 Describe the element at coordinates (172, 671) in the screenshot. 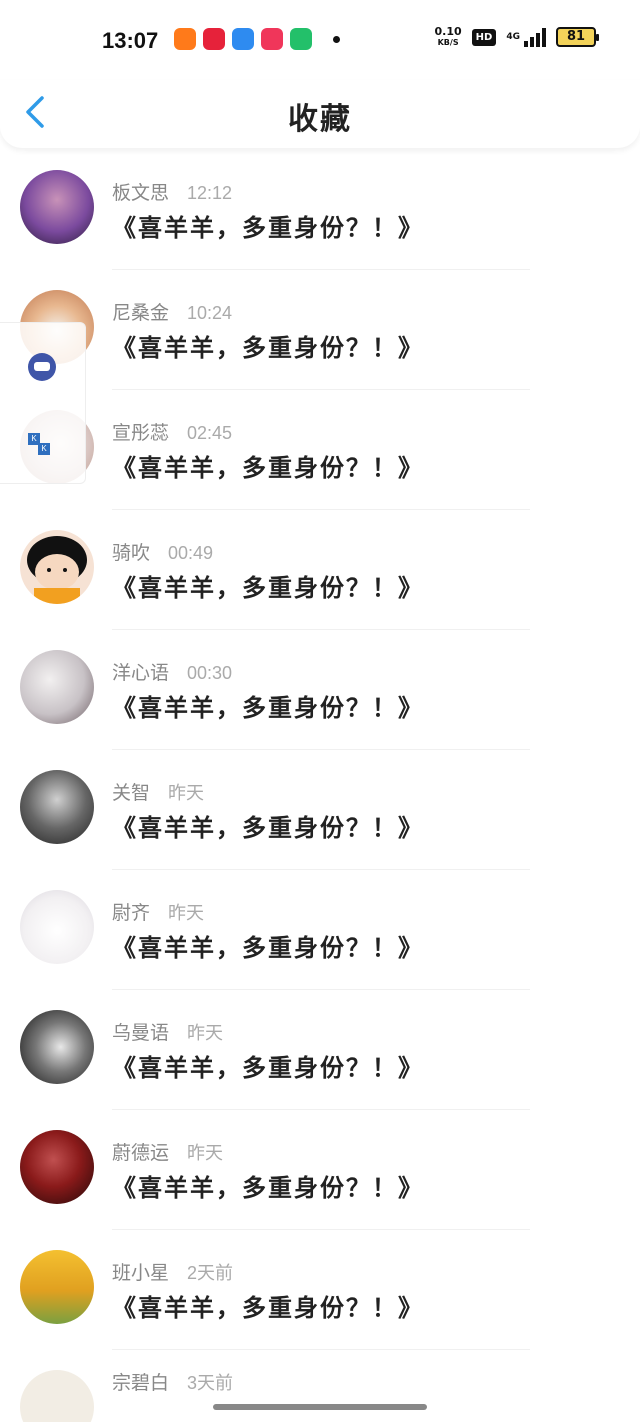

I see `item-header: 洋心语 00:30` at that location.